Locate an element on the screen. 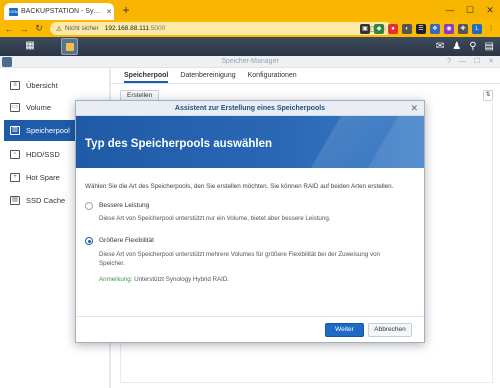  sidebar-item-label: Speicherpool is located at coordinates (48, 130).